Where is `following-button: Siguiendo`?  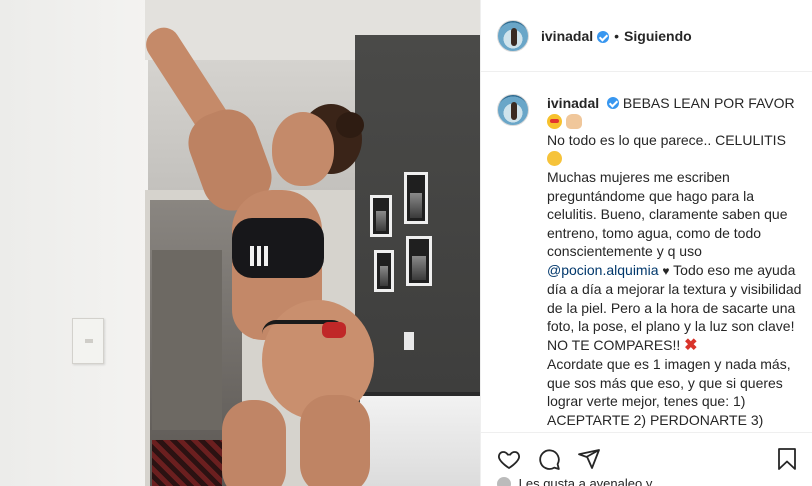
following-button: Siguiendo is located at coordinates (658, 36).